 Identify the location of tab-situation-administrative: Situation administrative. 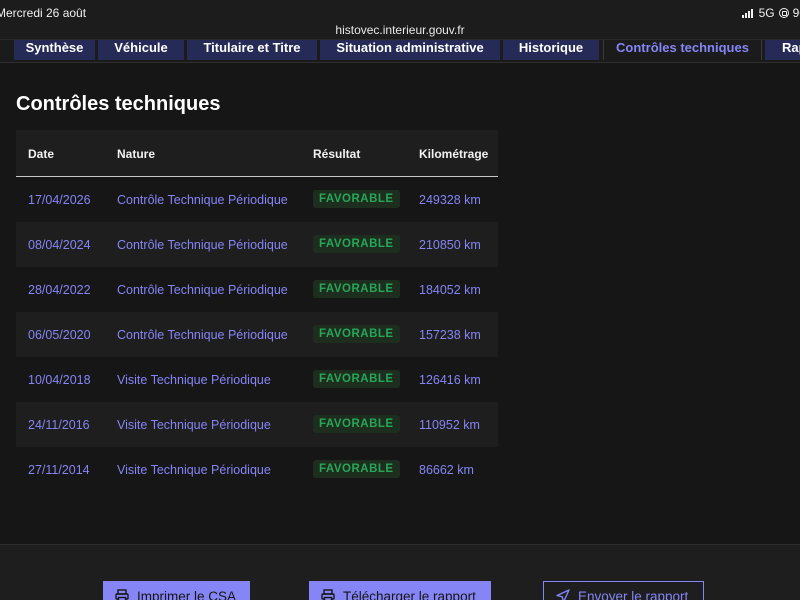
(410, 50).